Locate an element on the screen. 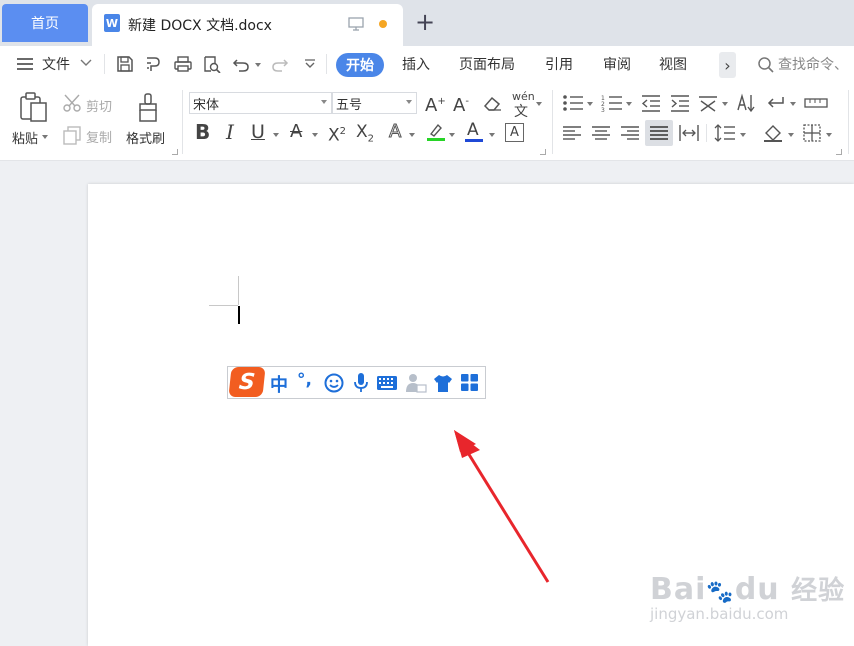  ruler-icon is located at coordinates (816, 103).